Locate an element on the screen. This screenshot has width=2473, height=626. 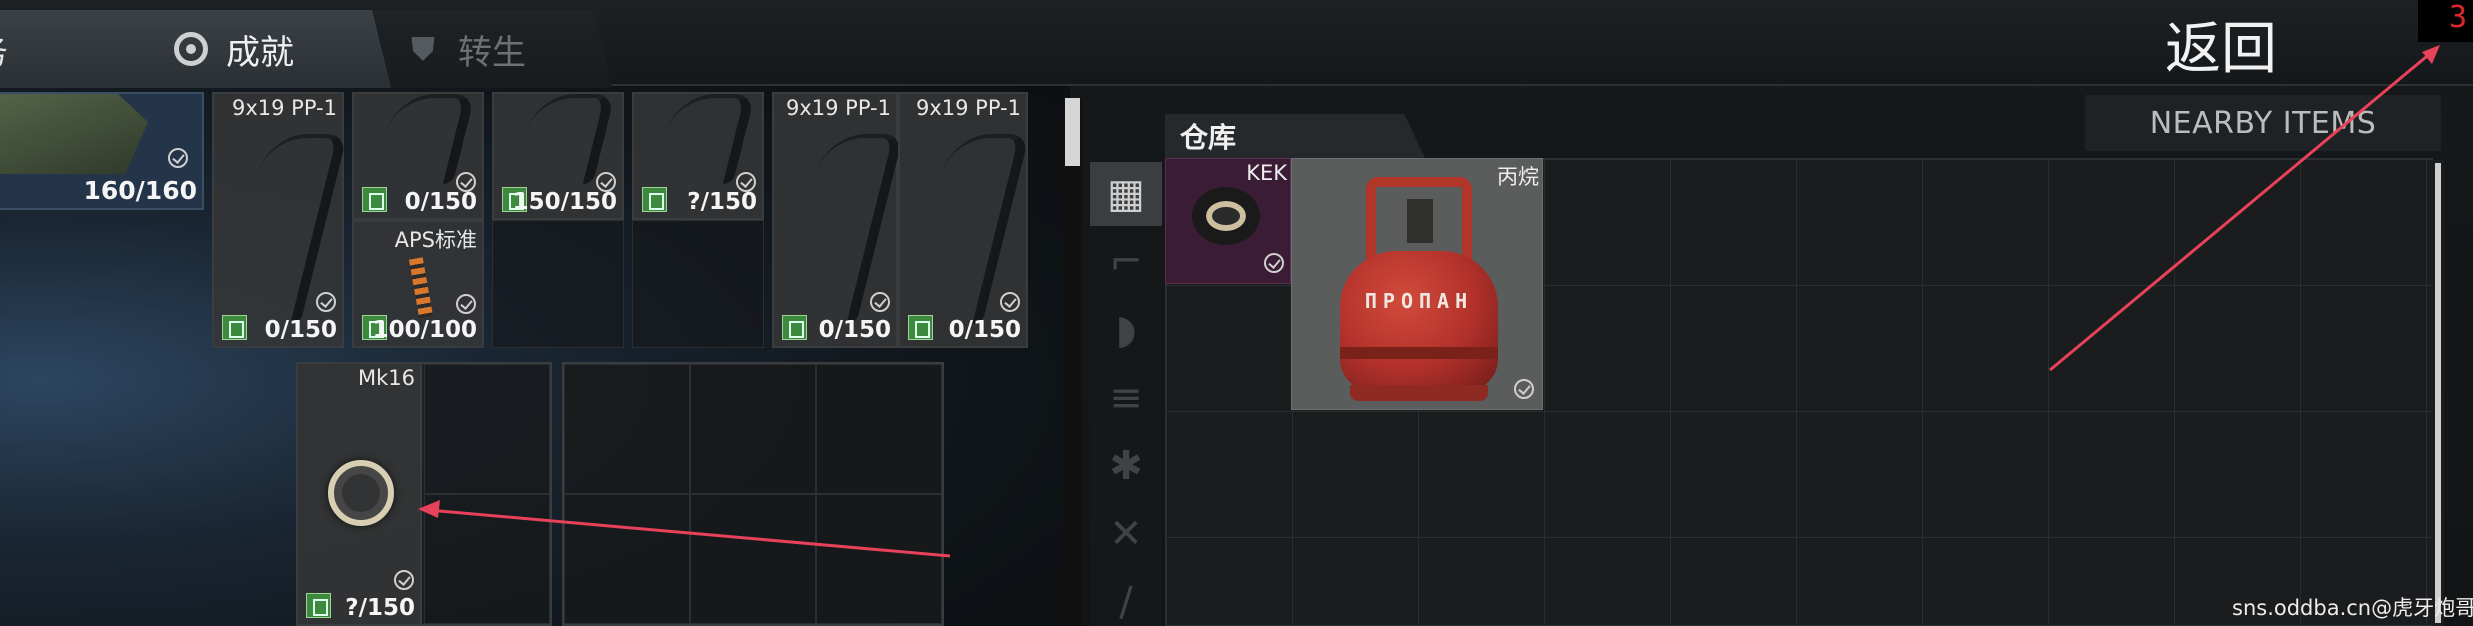
arrow-to-badge is located at coordinates (2241, 211).